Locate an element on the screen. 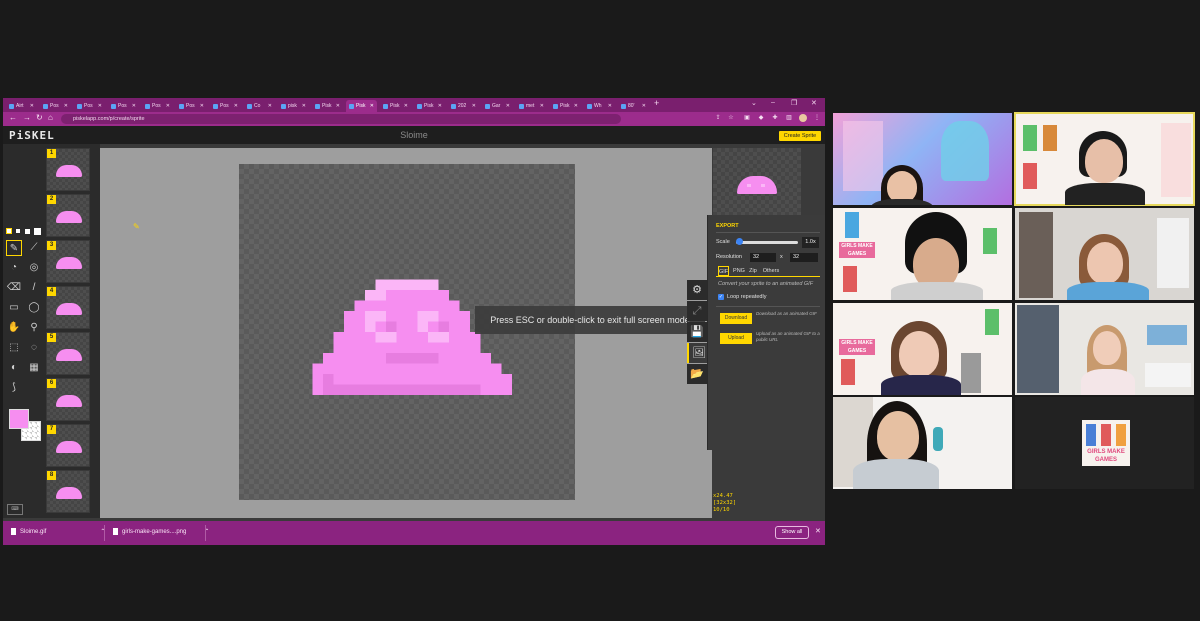 The image size is (1200, 621). puzzle-icon: ✚ is located at coordinates (775, 118).